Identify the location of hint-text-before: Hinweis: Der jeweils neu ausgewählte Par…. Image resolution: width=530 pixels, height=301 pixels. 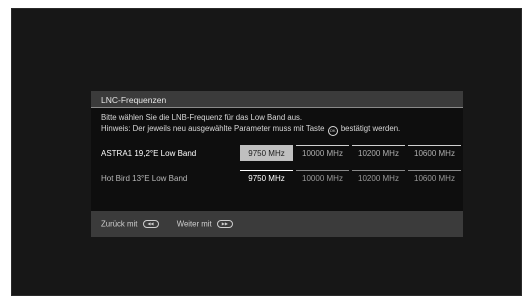
(213, 128).